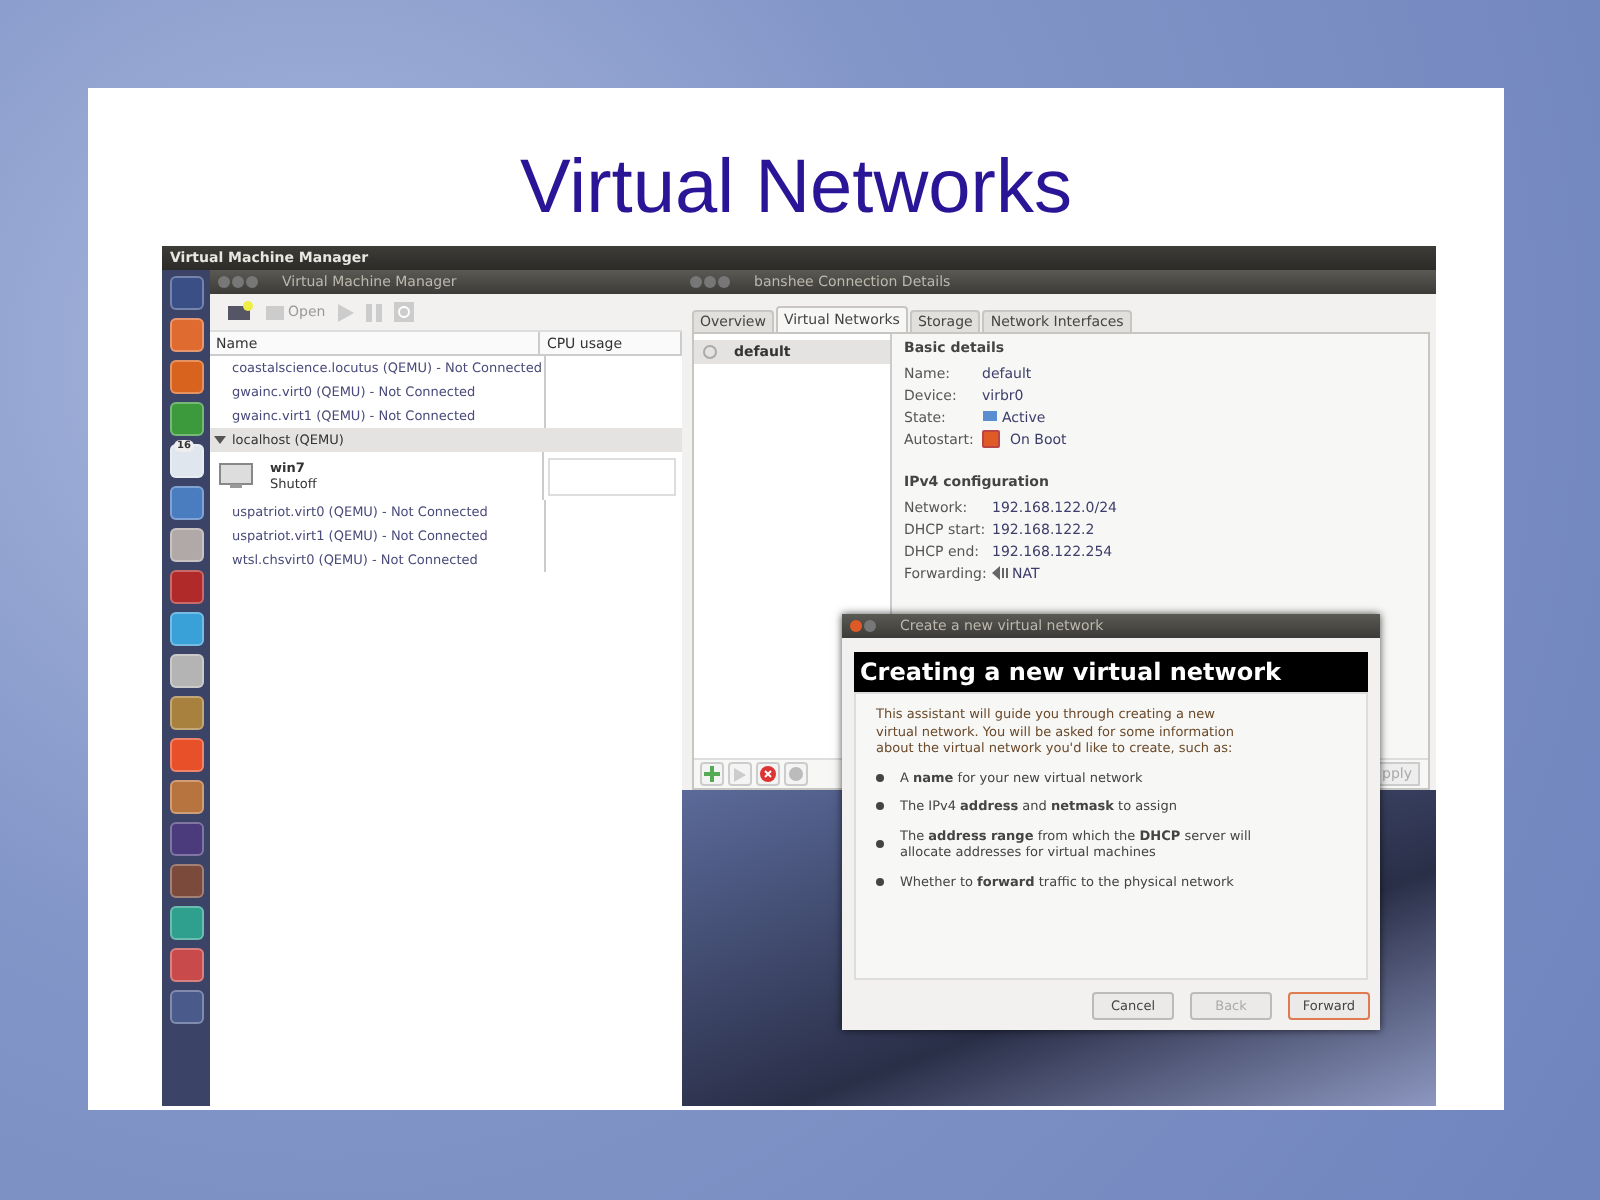  I want to click on plus-icon, so click(712, 774).